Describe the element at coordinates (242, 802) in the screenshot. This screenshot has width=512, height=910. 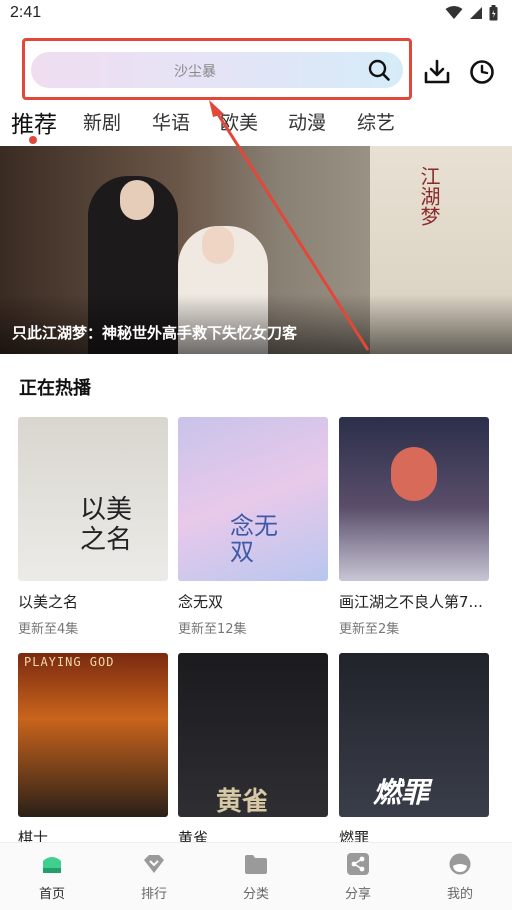
I see `thumbnail-title-art: 黄雀` at that location.